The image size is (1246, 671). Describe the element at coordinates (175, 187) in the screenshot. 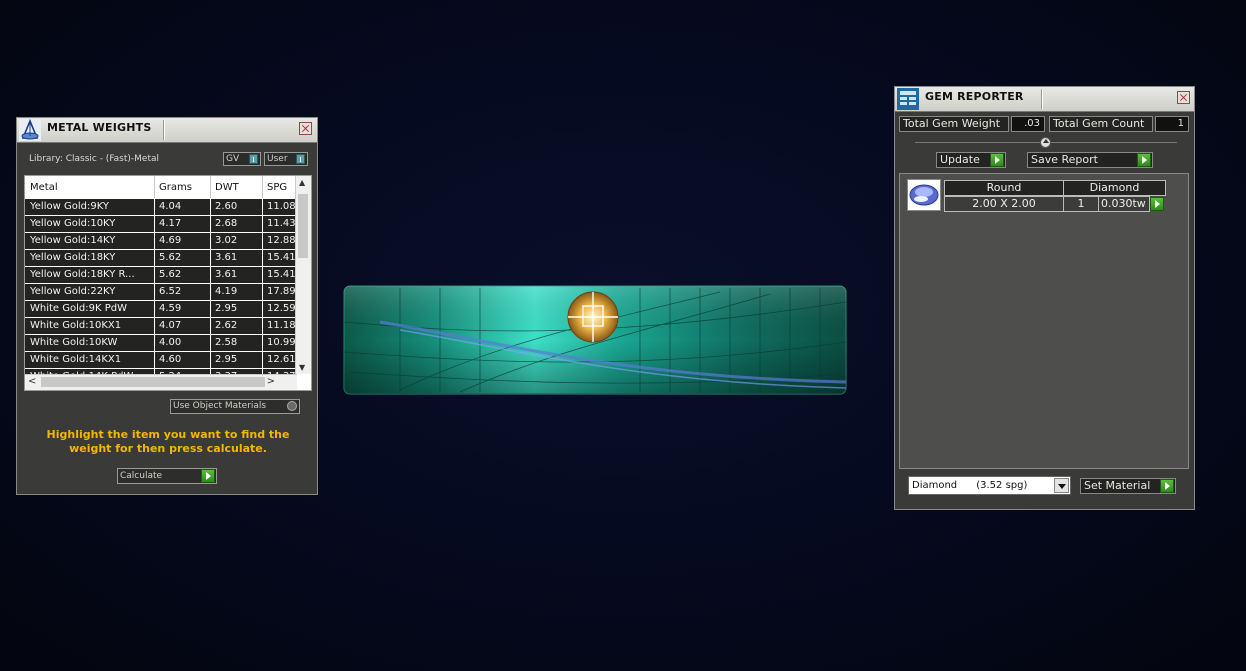

I see `col-header-grams: Grams` at that location.